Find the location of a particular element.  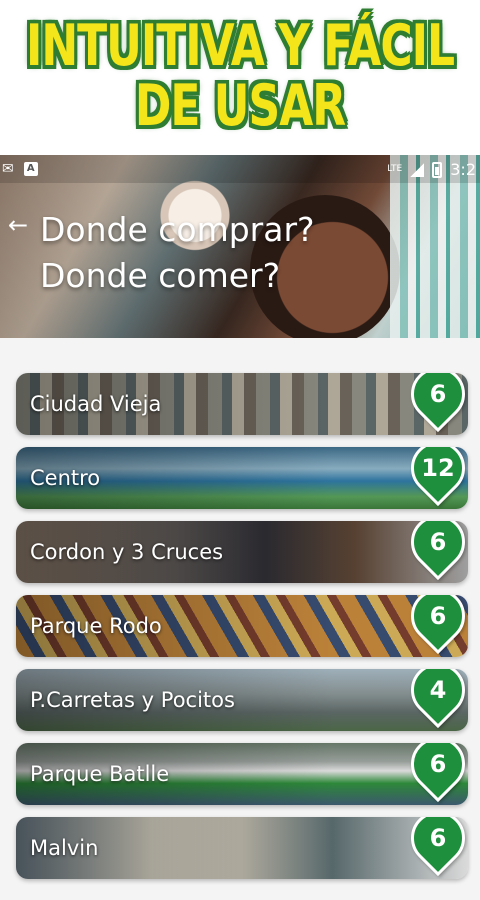

neighborhood-name: Malvin is located at coordinates (64, 848).